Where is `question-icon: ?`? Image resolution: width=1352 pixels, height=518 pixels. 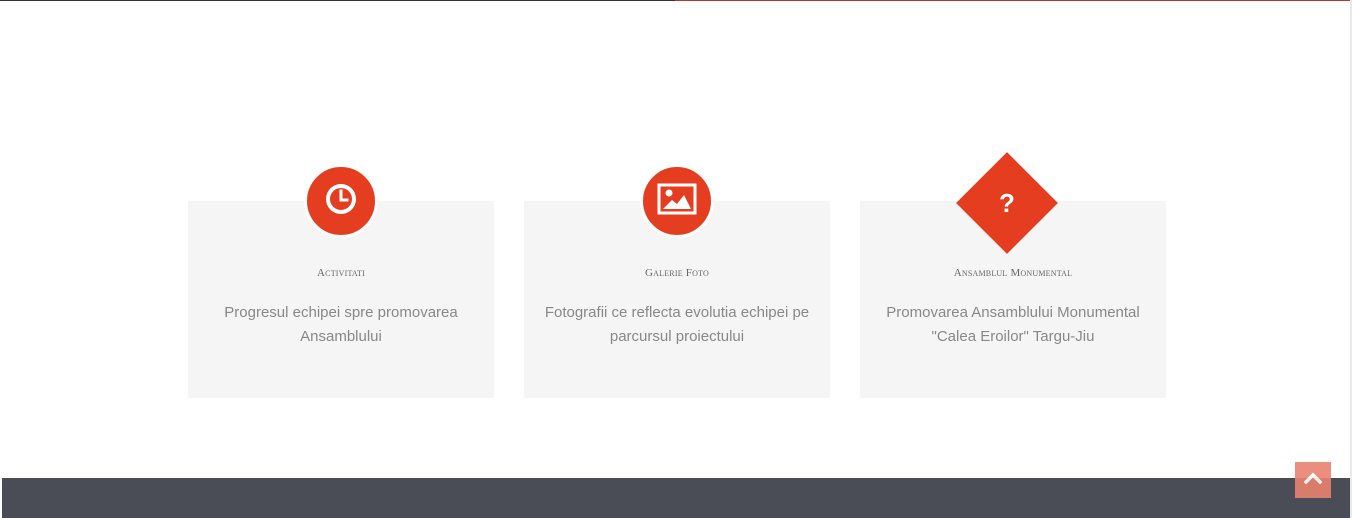
question-icon: ? is located at coordinates (1007, 203).